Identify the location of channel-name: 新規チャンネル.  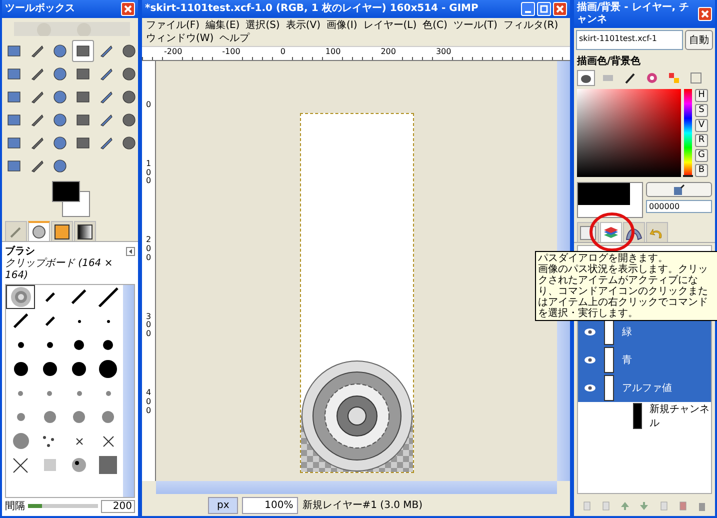
(680, 416).